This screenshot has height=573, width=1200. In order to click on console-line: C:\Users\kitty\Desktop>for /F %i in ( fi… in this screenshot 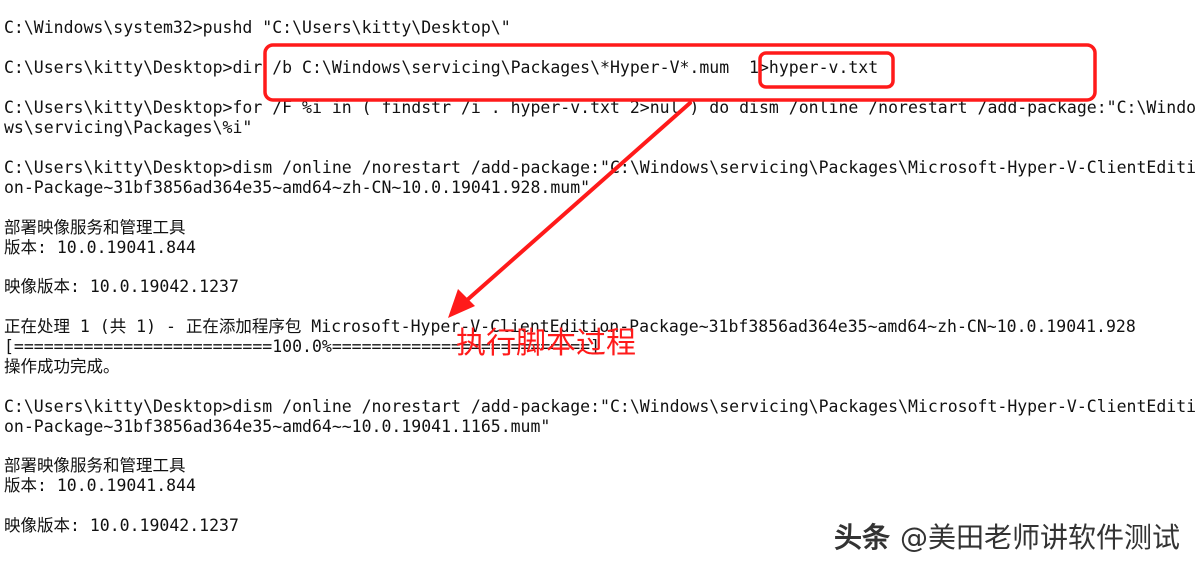, I will do `click(600, 107)`.